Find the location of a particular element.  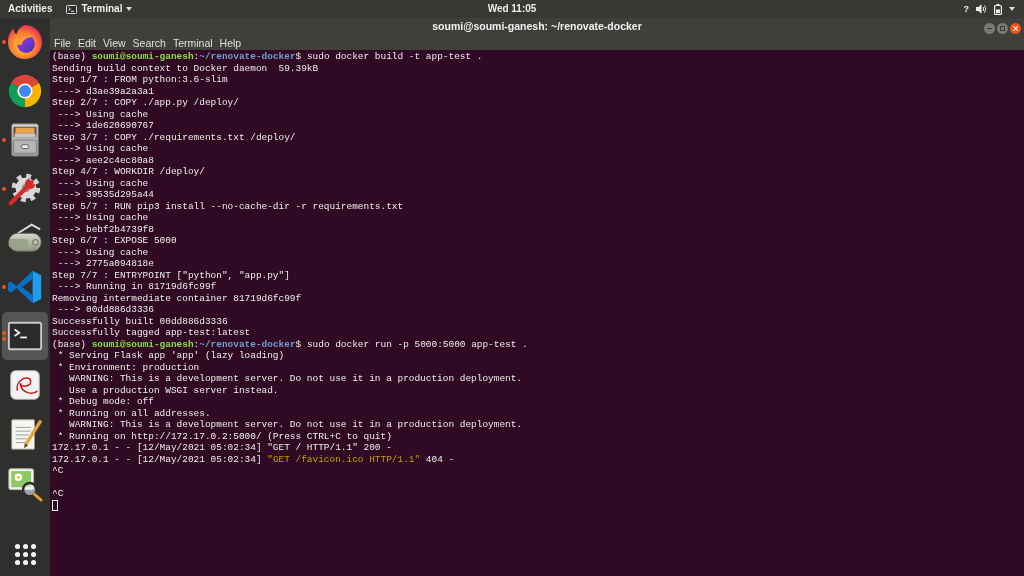

terminal-line: * Running on all addresses. is located at coordinates (133, 413).